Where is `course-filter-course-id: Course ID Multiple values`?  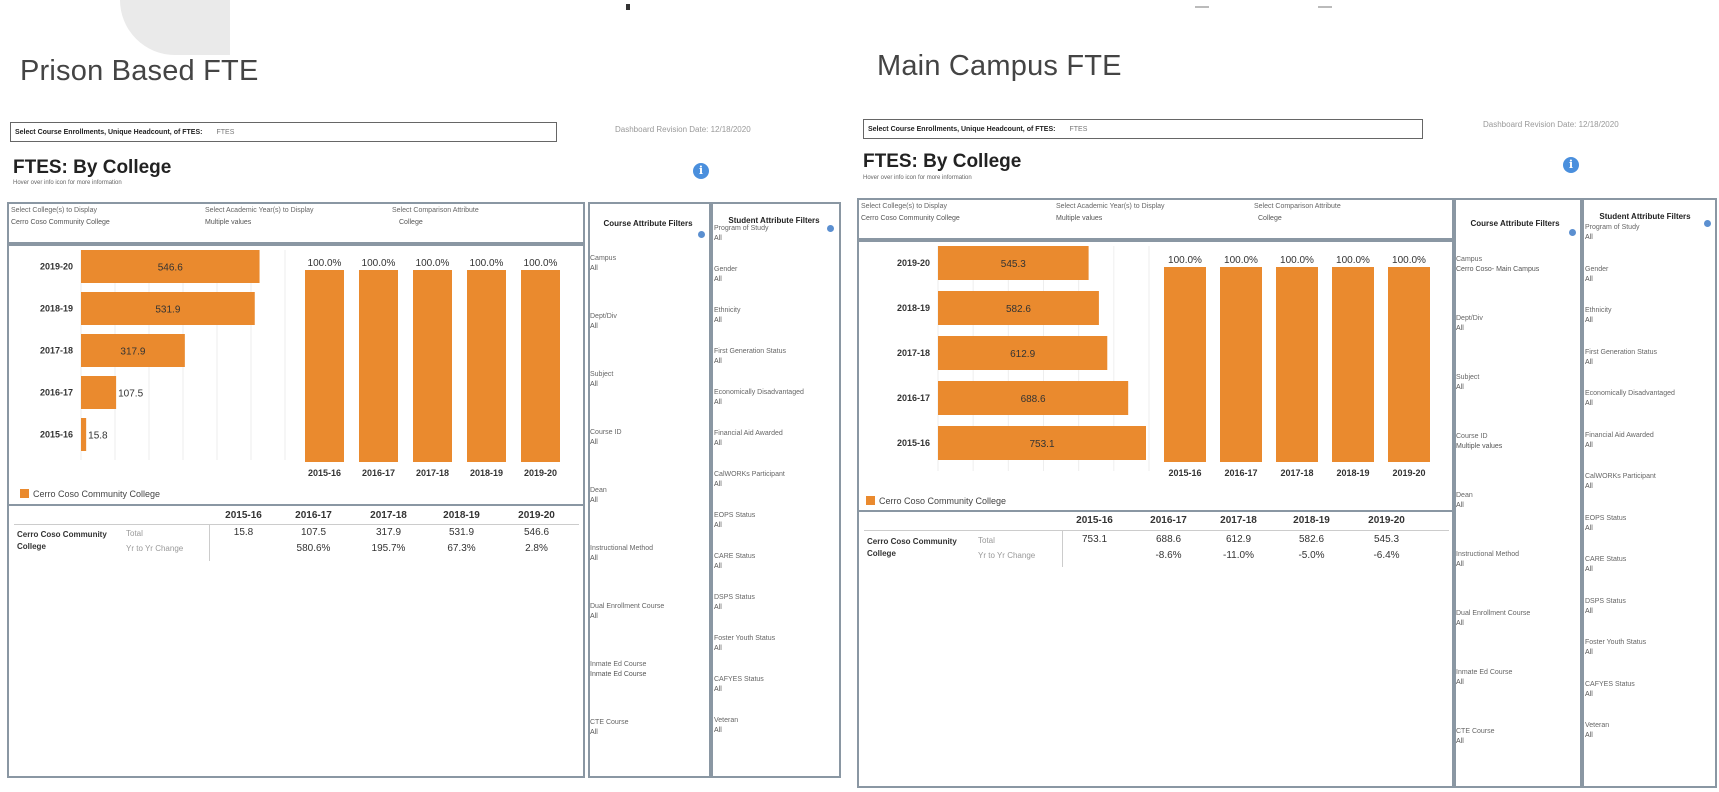 course-filter-course-id: Course ID Multiple values is located at coordinates (1479, 442).